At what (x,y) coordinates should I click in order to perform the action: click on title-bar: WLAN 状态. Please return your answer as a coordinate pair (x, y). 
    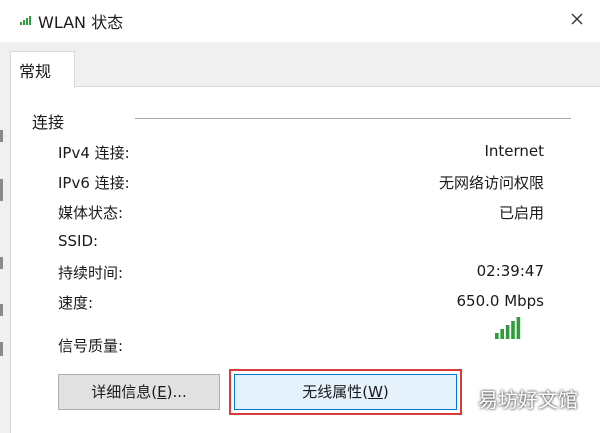
    Looking at the image, I should click on (300, 21).